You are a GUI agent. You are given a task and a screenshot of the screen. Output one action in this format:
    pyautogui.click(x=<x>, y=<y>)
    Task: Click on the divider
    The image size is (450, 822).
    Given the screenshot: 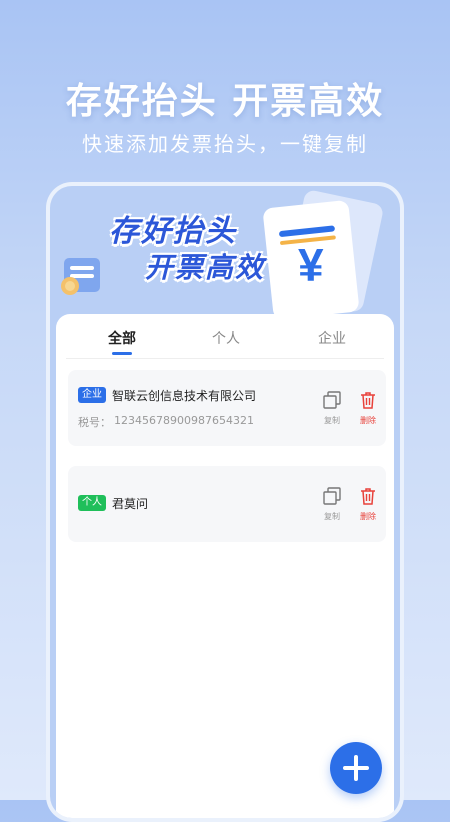 What is the action you would take?
    pyautogui.click(x=225, y=358)
    